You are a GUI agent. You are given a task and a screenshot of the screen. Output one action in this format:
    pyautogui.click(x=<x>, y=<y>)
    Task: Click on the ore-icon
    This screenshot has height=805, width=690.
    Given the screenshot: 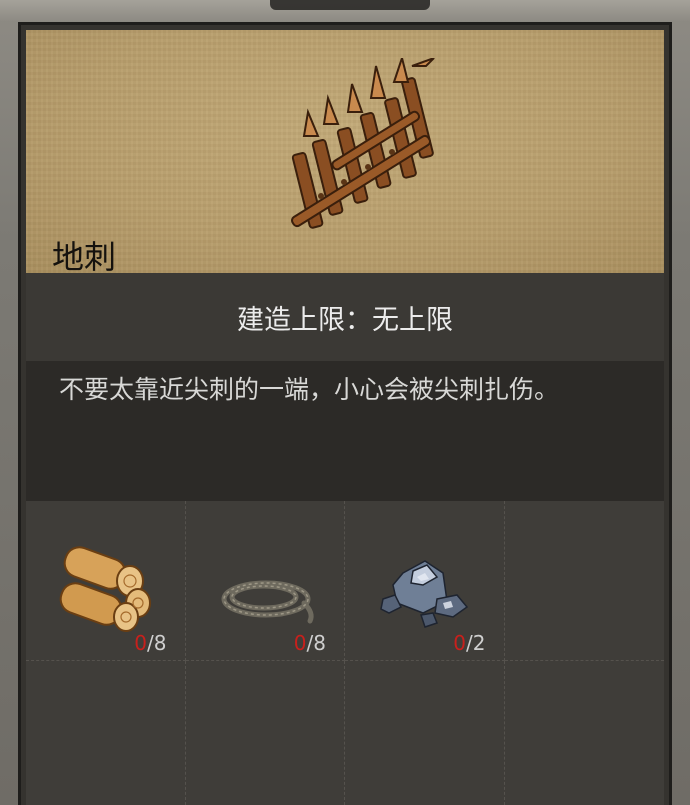 What is the action you would take?
    pyautogui.click(x=424, y=594)
    